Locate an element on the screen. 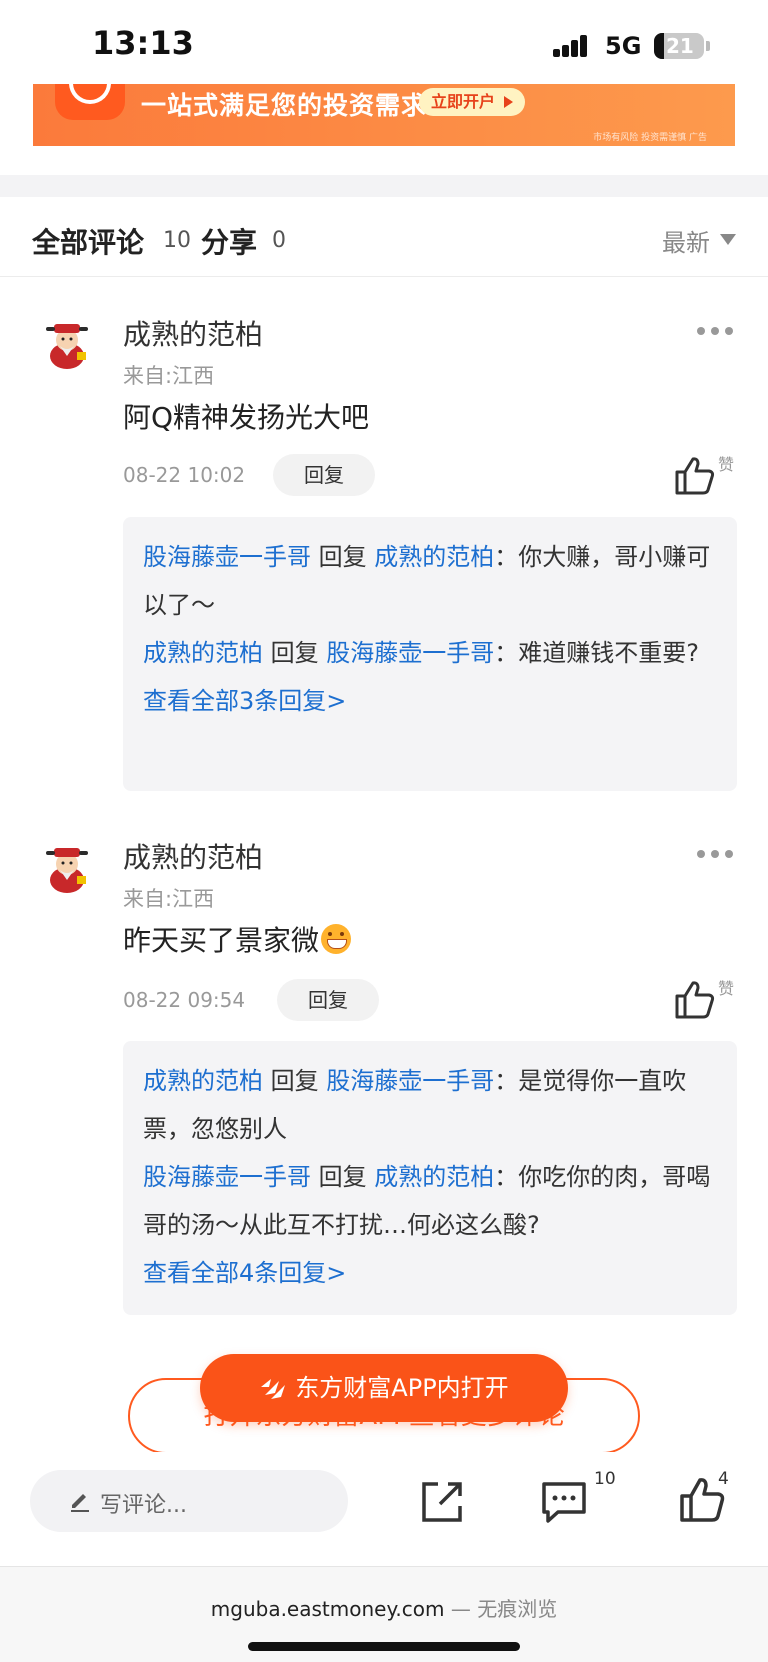 The image size is (768, 1662). eastmoney-logo-icon is located at coordinates (273, 1389).